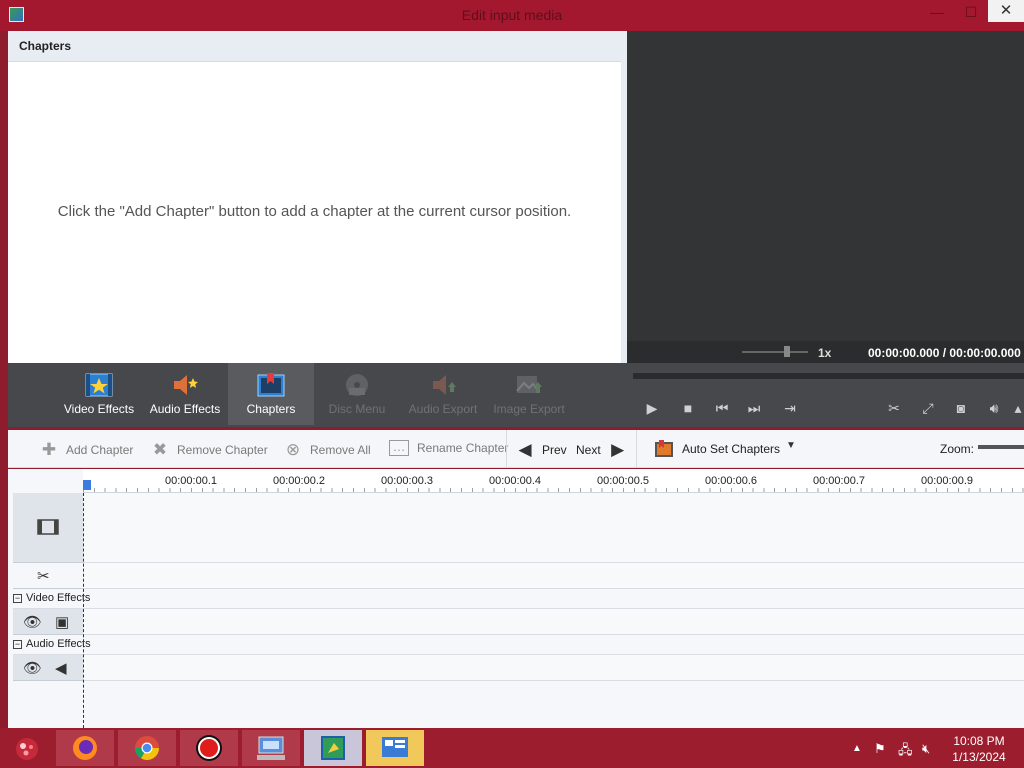 Image resolution: width=1024 pixels, height=768 pixels. What do you see at coordinates (994, 408) in the screenshot?
I see `volume-icon: 🔊︎` at bounding box center [994, 408].